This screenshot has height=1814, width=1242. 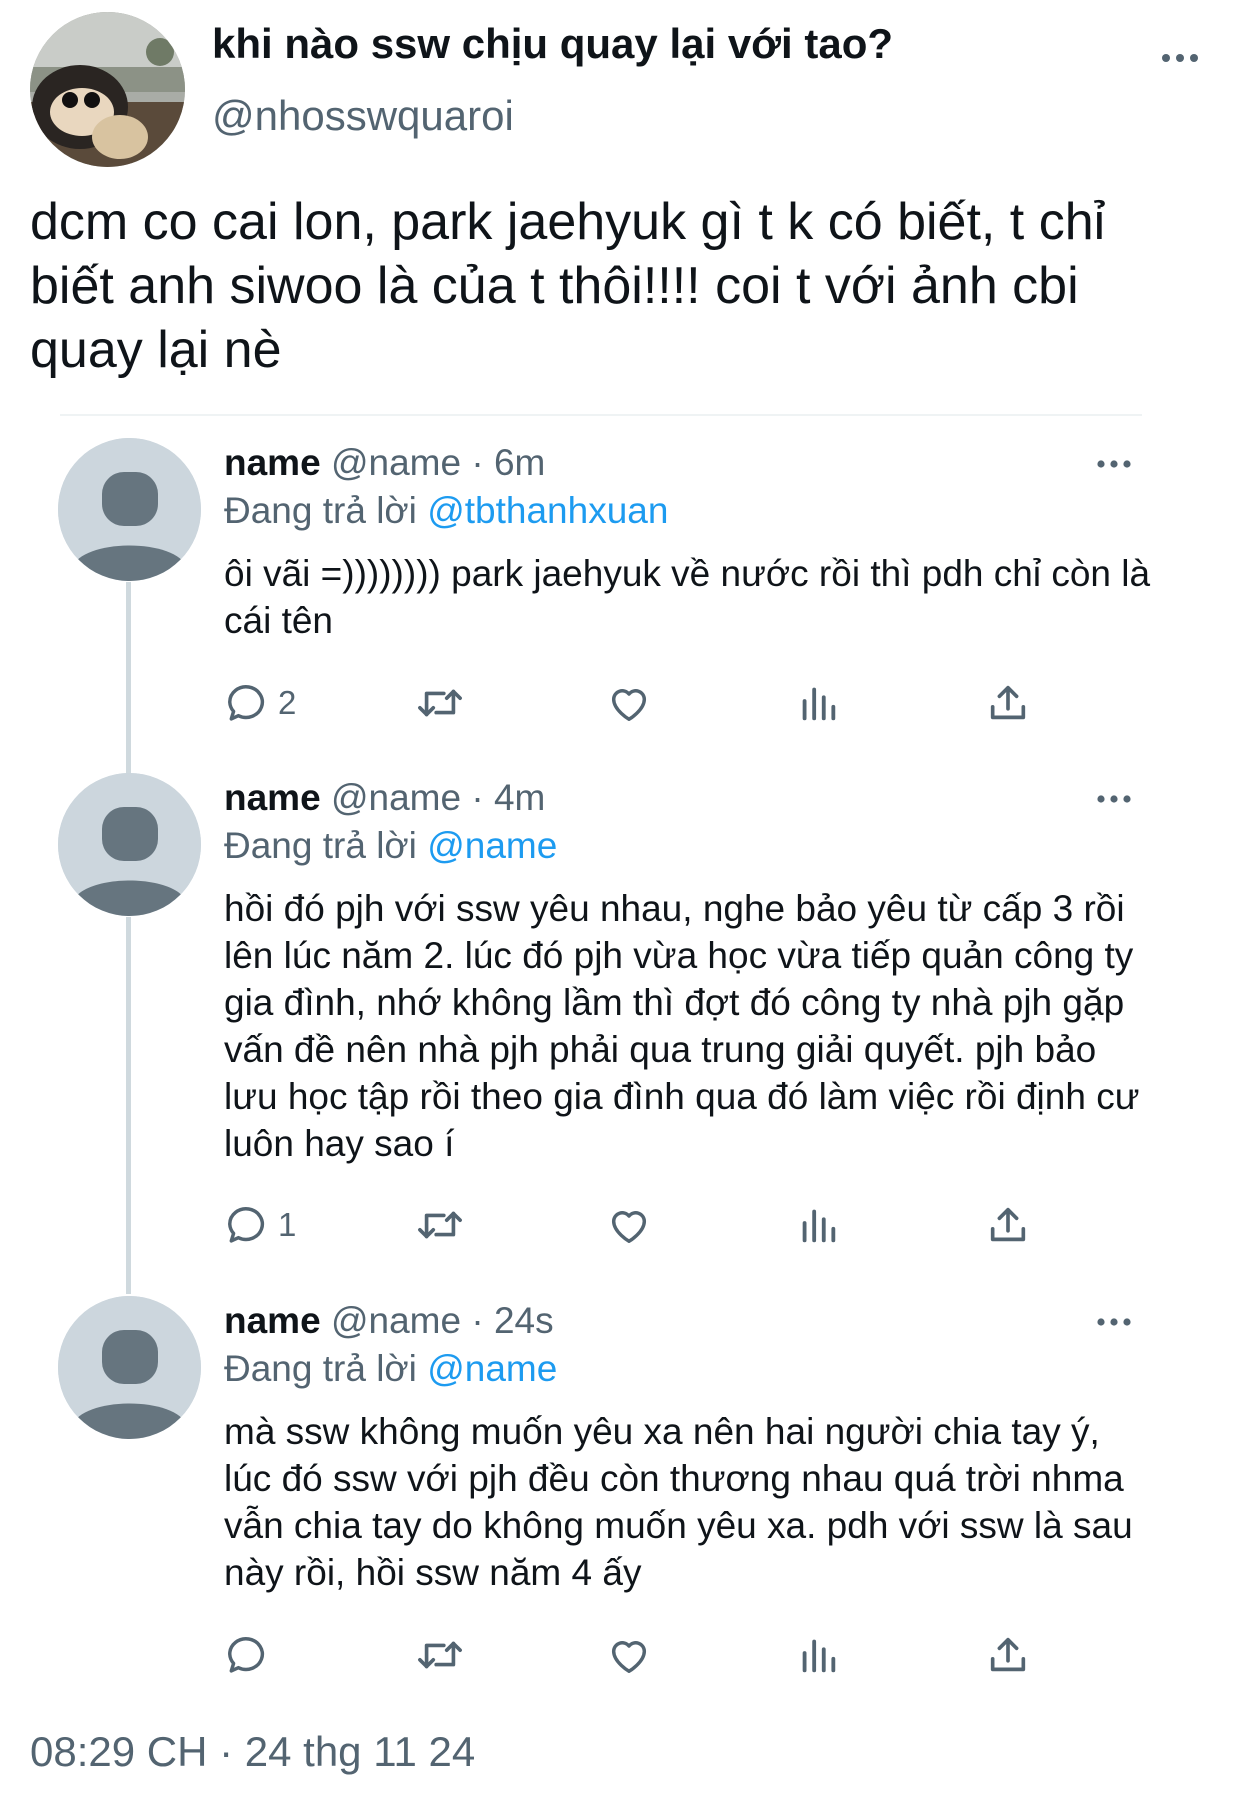 I want to click on replying-to-mention: @tbthanhxuan, so click(x=547, y=510).